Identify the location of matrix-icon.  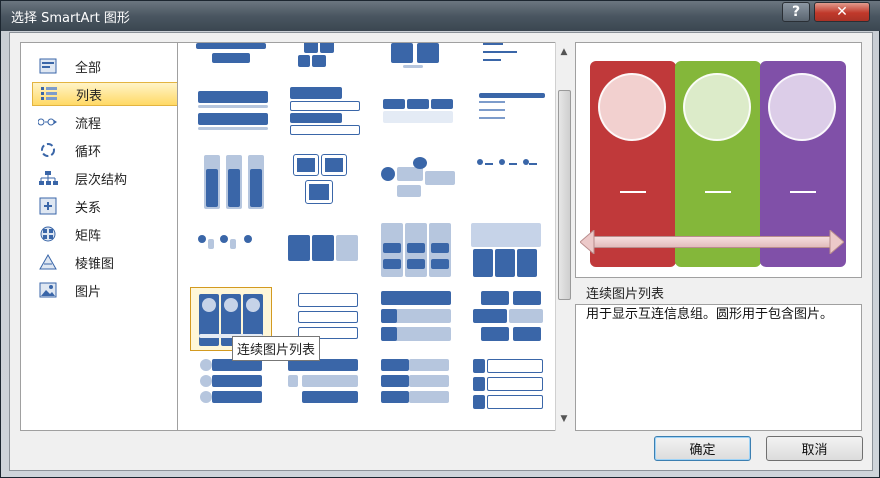
(48, 234).